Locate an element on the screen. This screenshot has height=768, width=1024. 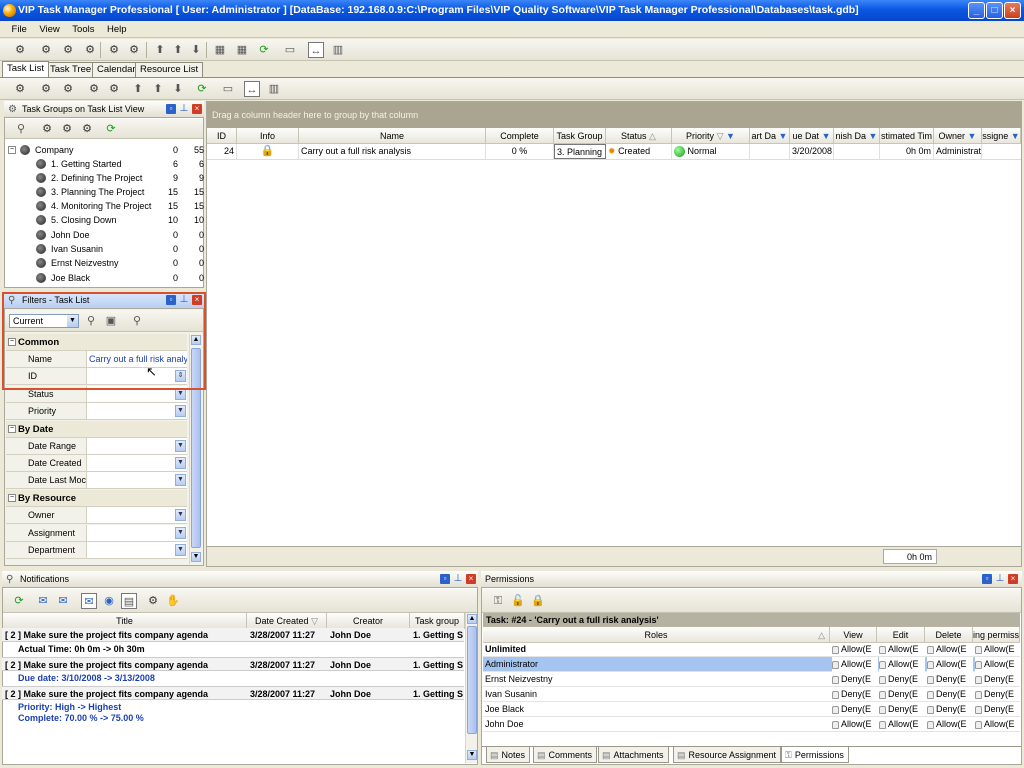
details-icon: ▤ is located at coordinates (129, 601).